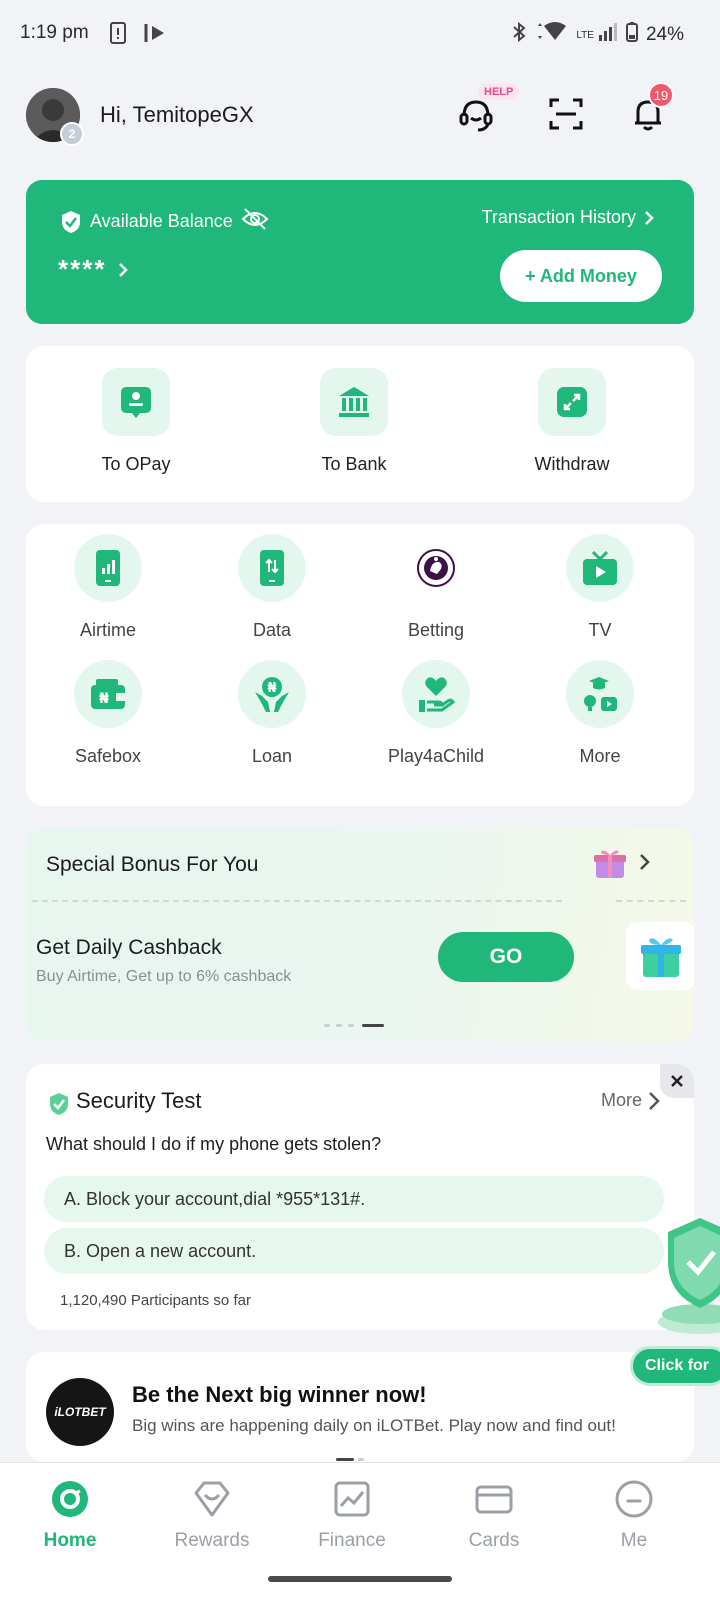 Image resolution: width=720 pixels, height=1600 pixels. I want to click on withdraw-label: Withdraw, so click(572, 464).